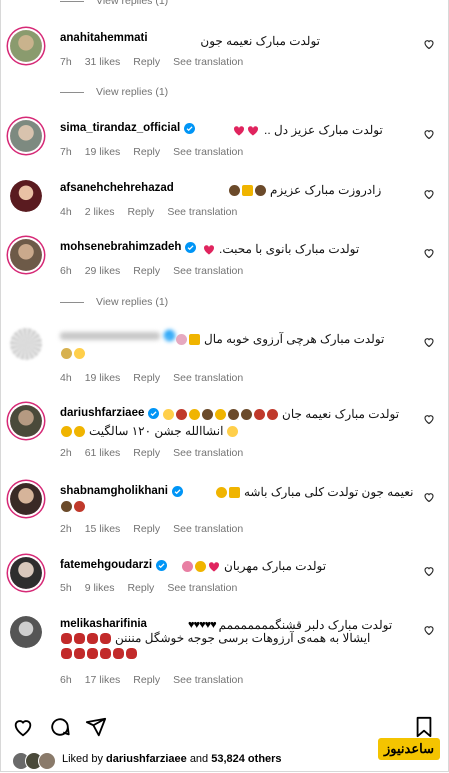 Image resolution: width=449 pixels, height=773 pixels. Describe the element at coordinates (100, 588) in the screenshot. I see `comment-likes: 9 likes` at that location.